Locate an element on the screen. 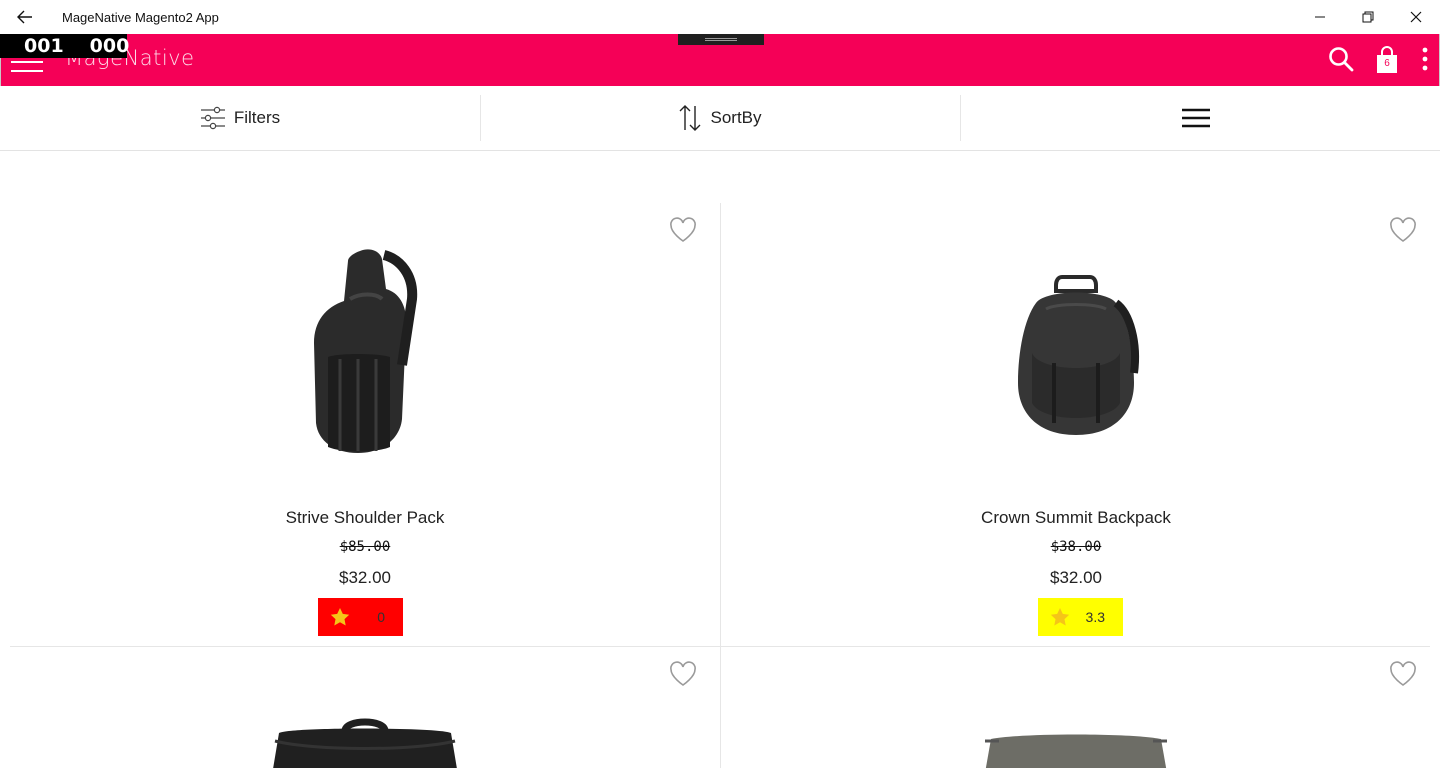 This screenshot has width=1440, height=768. search-icon is located at coordinates (1341, 59).